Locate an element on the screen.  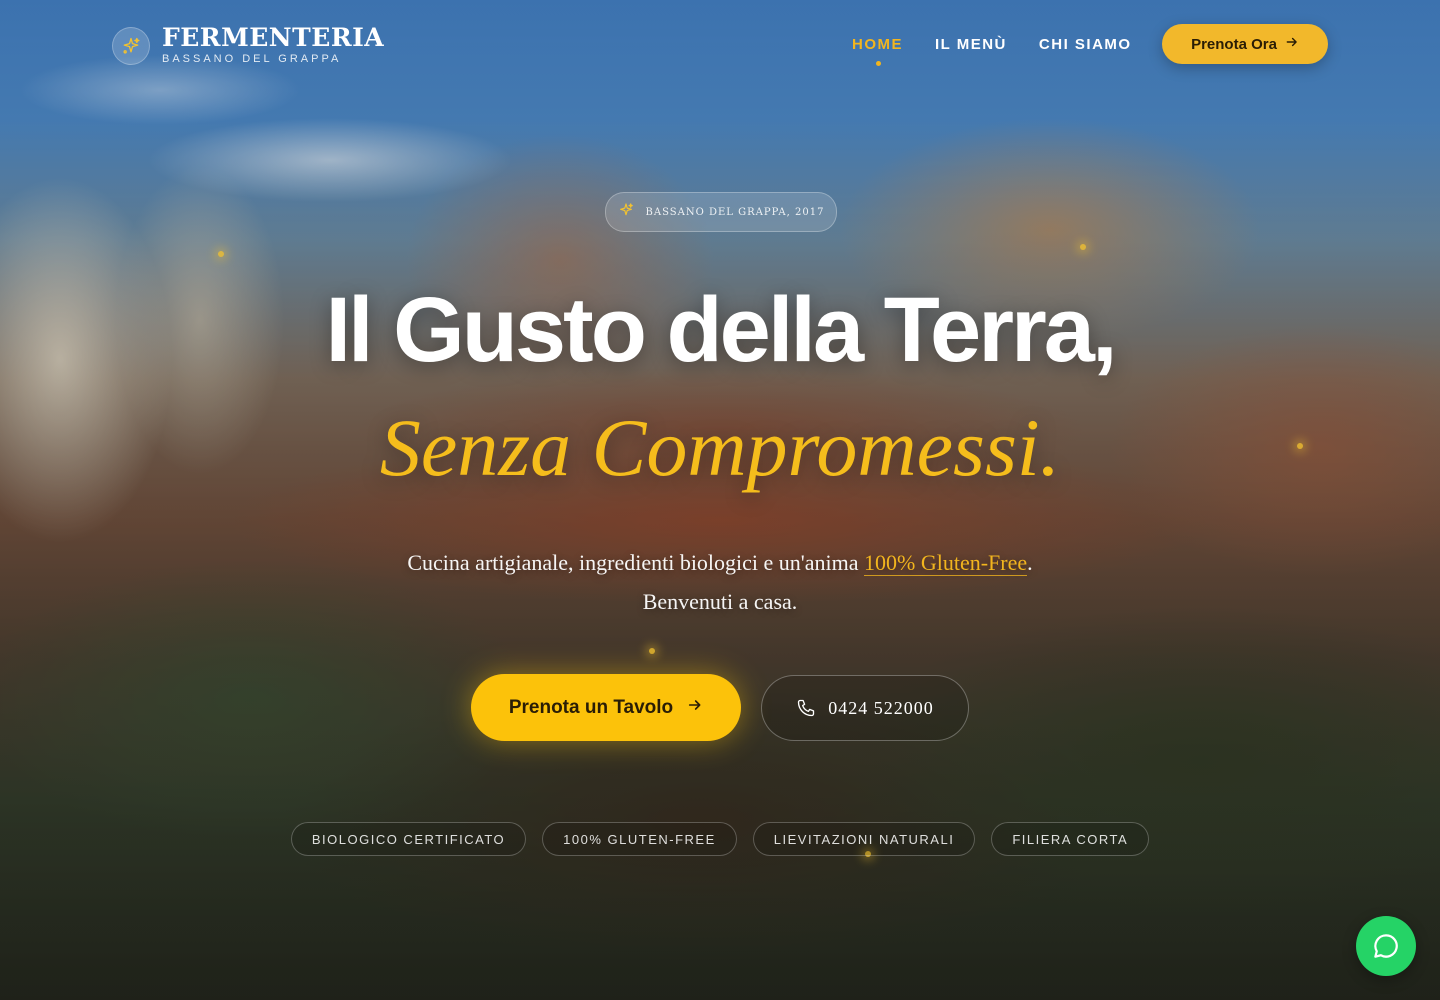
subtitle-period: . is located at coordinates (1030, 562).